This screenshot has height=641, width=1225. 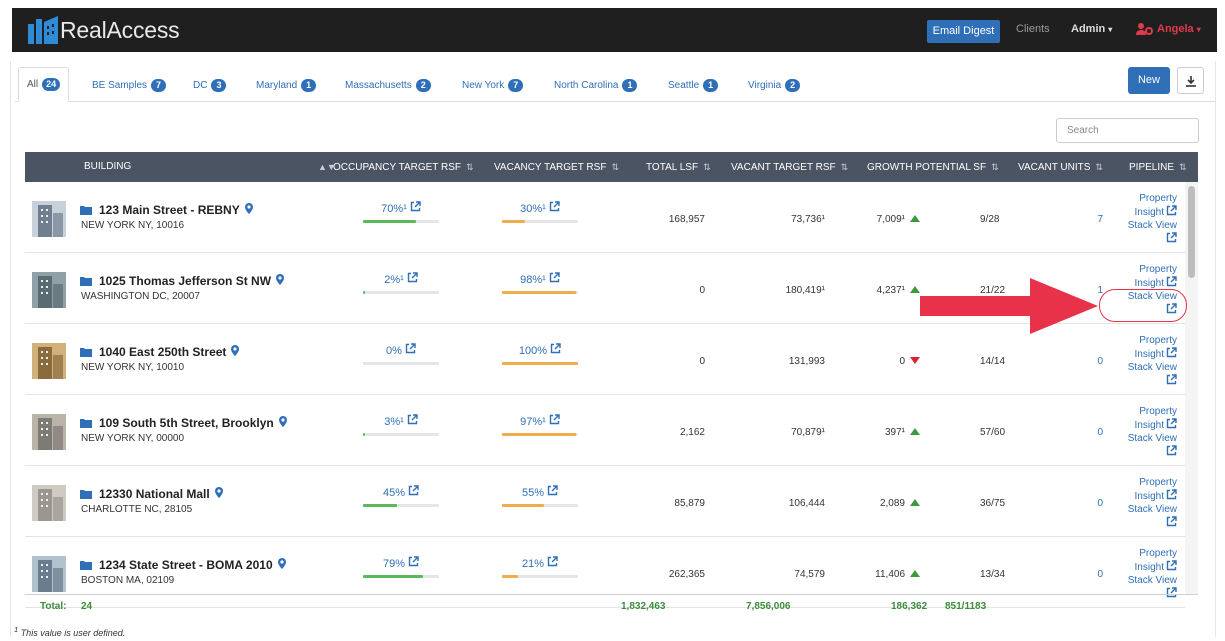 What do you see at coordinates (73, 633) in the screenshot?
I see `footnote-text: This value is user defined.` at bounding box center [73, 633].